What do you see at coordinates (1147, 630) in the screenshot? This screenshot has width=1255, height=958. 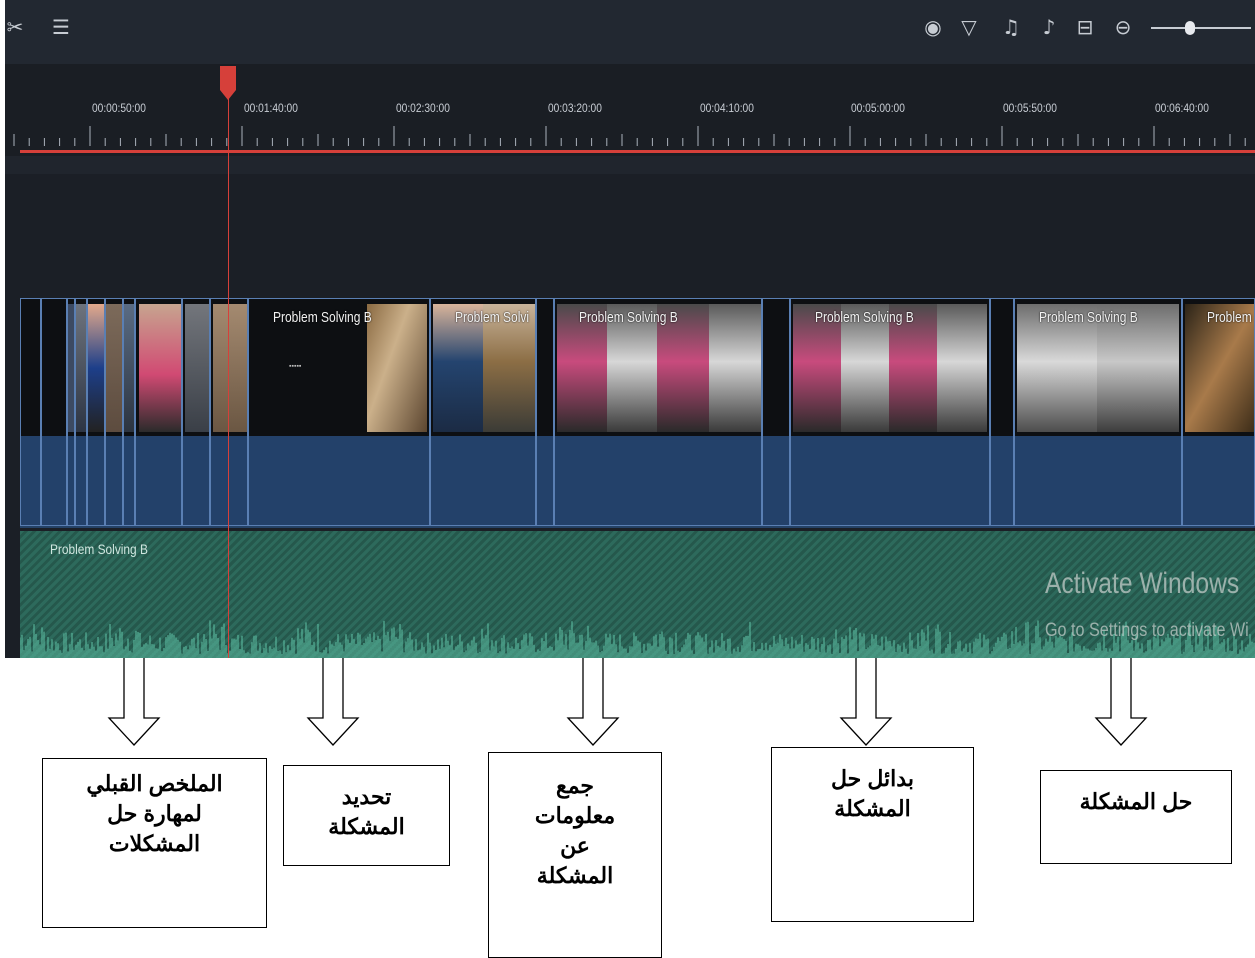 I see `activate-windows-subtitle: Go to Settings to activate Wi` at bounding box center [1147, 630].